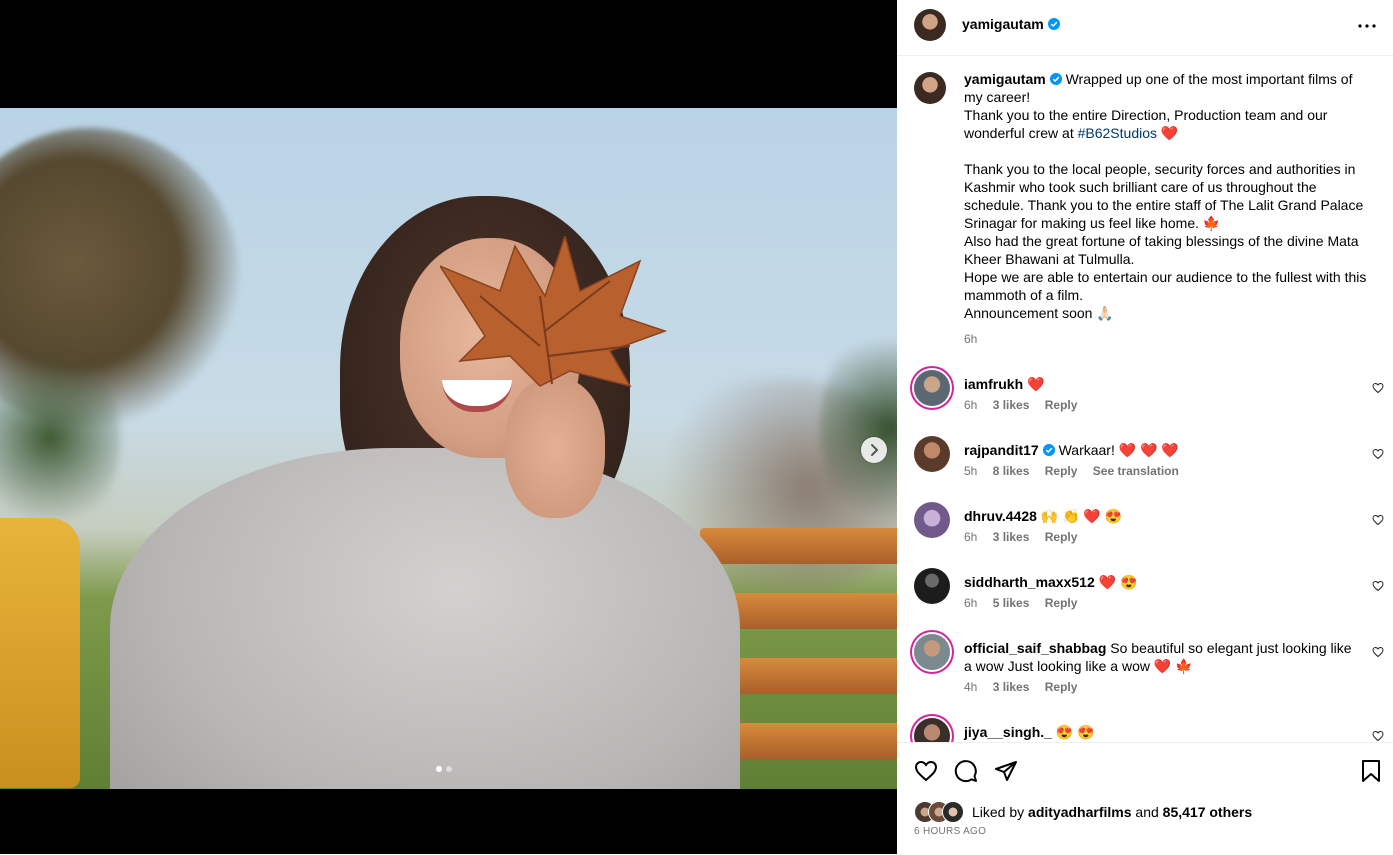 The height and width of the screenshot is (855, 1393). Describe the element at coordinates (1006, 771) in the screenshot. I see `share-icon` at that location.